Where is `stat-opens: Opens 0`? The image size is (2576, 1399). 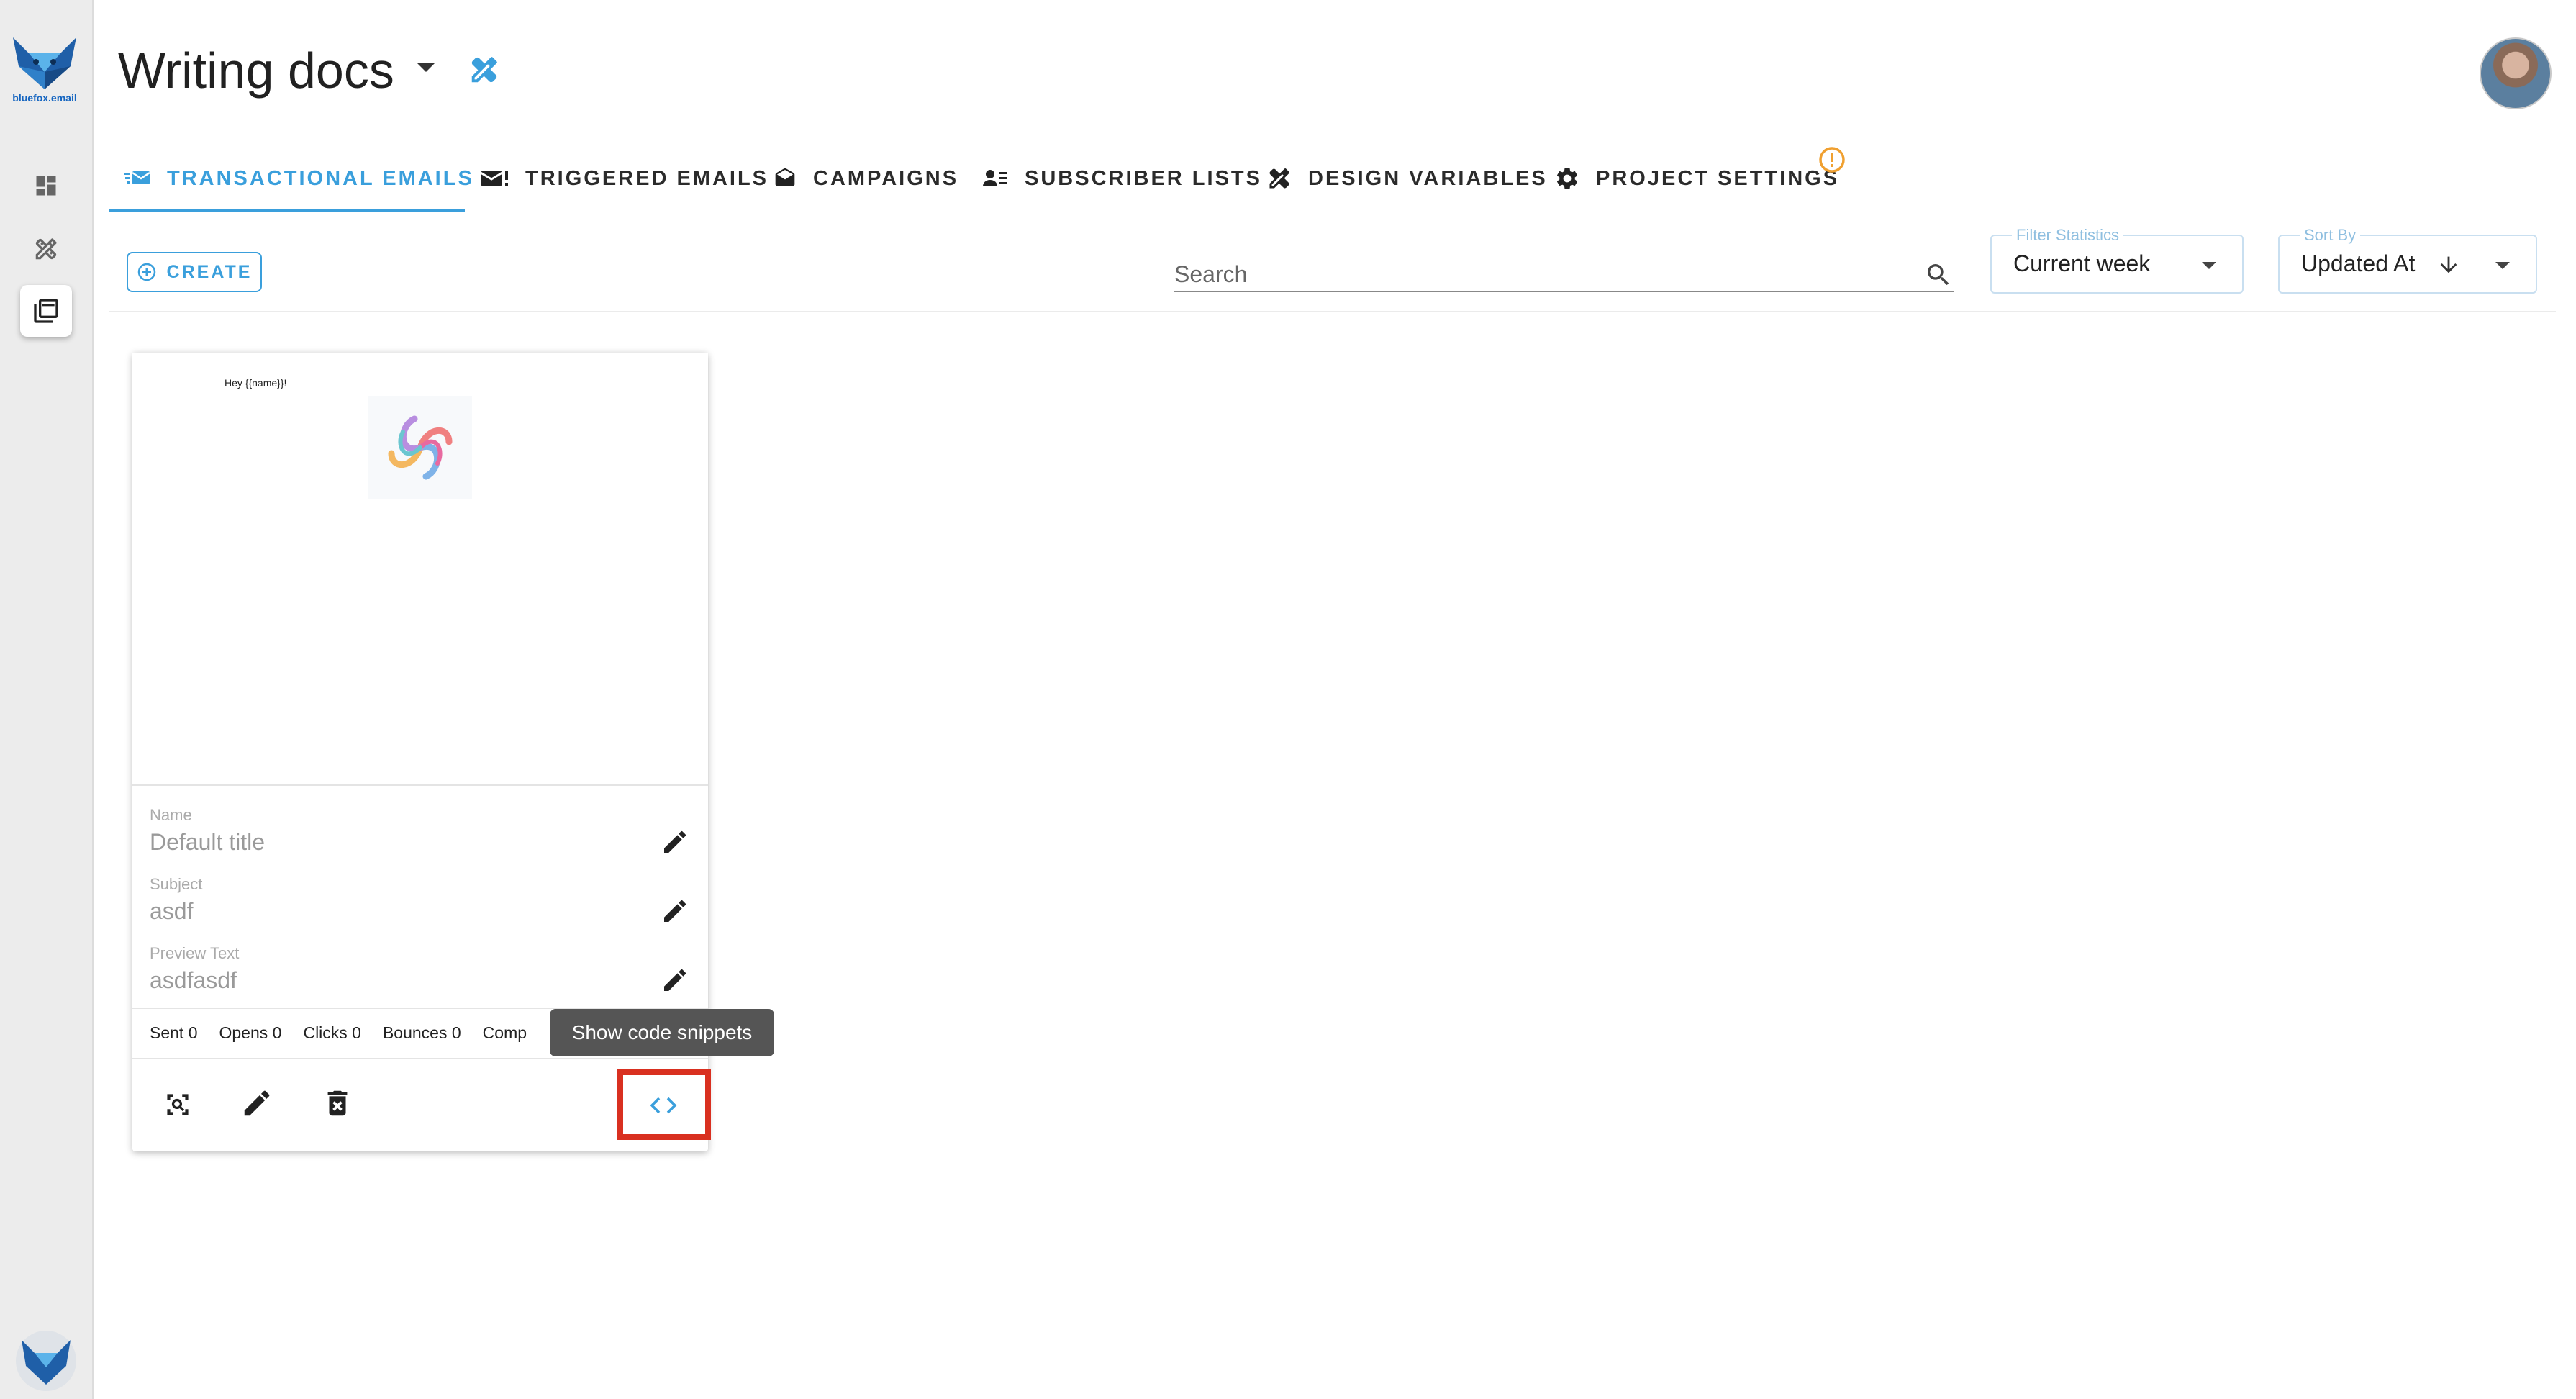 stat-opens: Opens 0 is located at coordinates (250, 1032).